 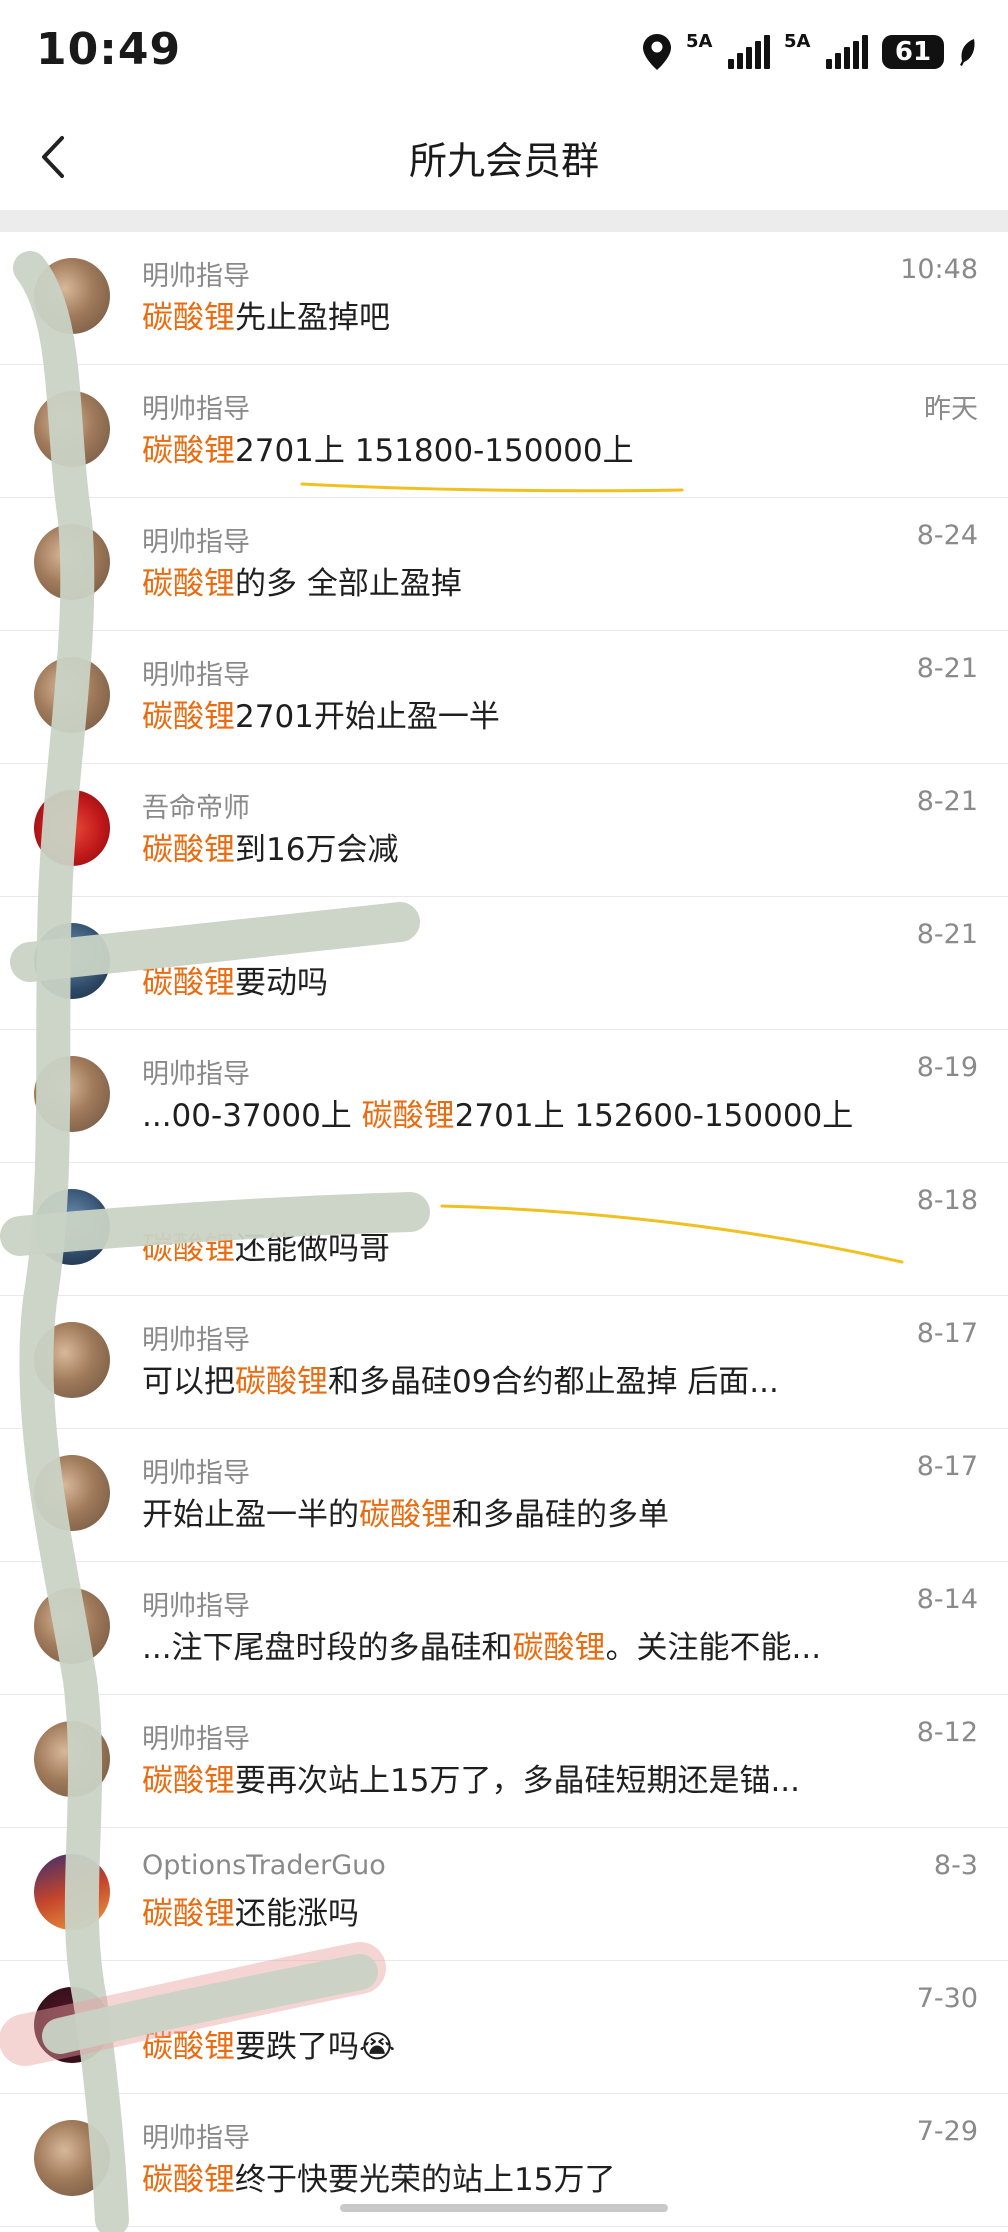 What do you see at coordinates (503, 161) in the screenshot?
I see `page-title: 所九会员群` at bounding box center [503, 161].